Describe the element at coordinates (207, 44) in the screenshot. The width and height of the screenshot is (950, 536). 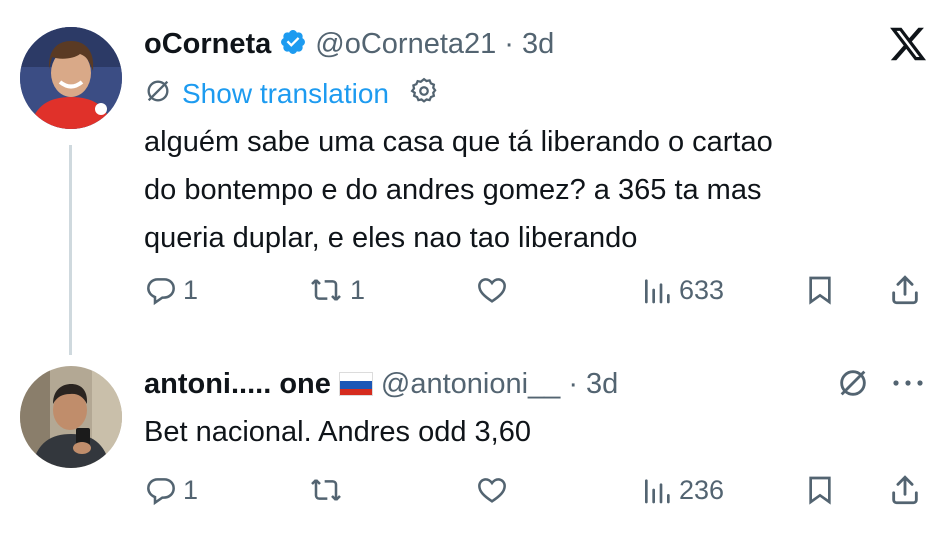
I see `author-name: oCorneta` at that location.